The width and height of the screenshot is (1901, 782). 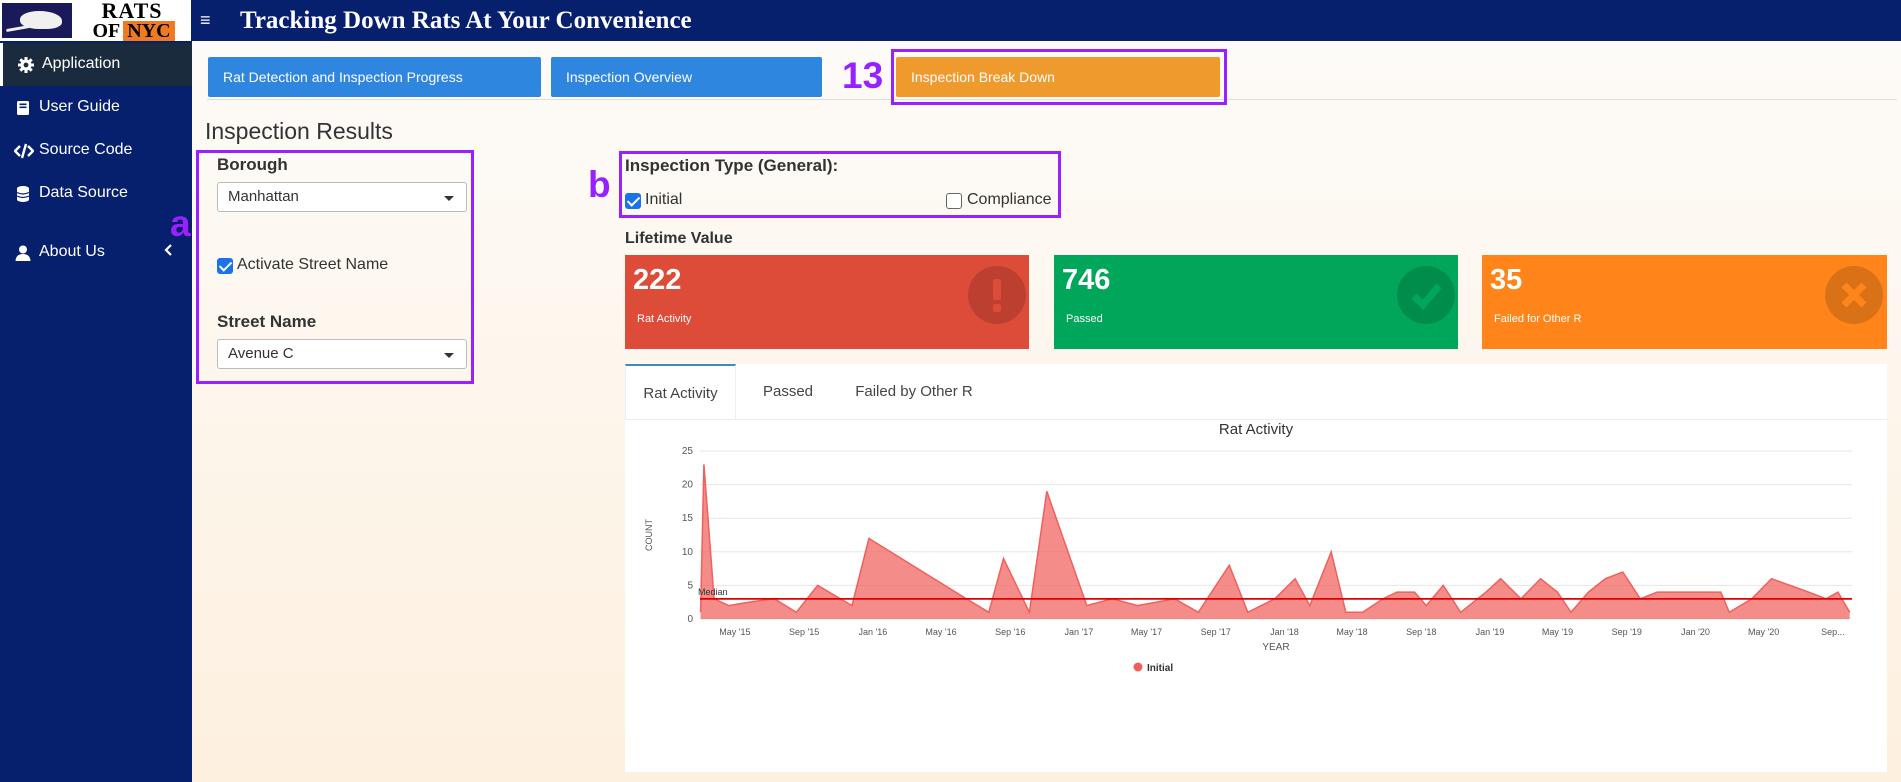 What do you see at coordinates (1256, 429) in the screenshot?
I see `chart-title: Rat Activity` at bounding box center [1256, 429].